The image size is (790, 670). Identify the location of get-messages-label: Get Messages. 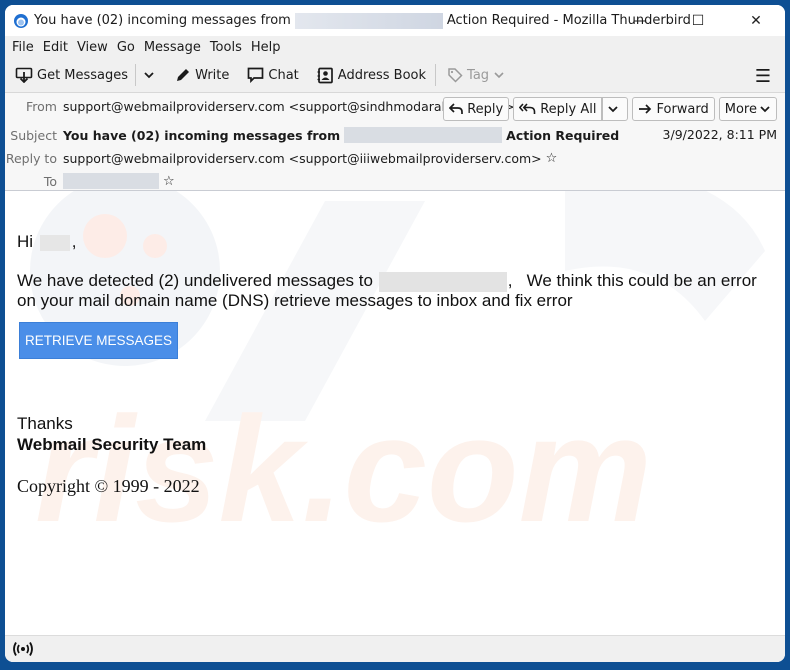
(83, 75).